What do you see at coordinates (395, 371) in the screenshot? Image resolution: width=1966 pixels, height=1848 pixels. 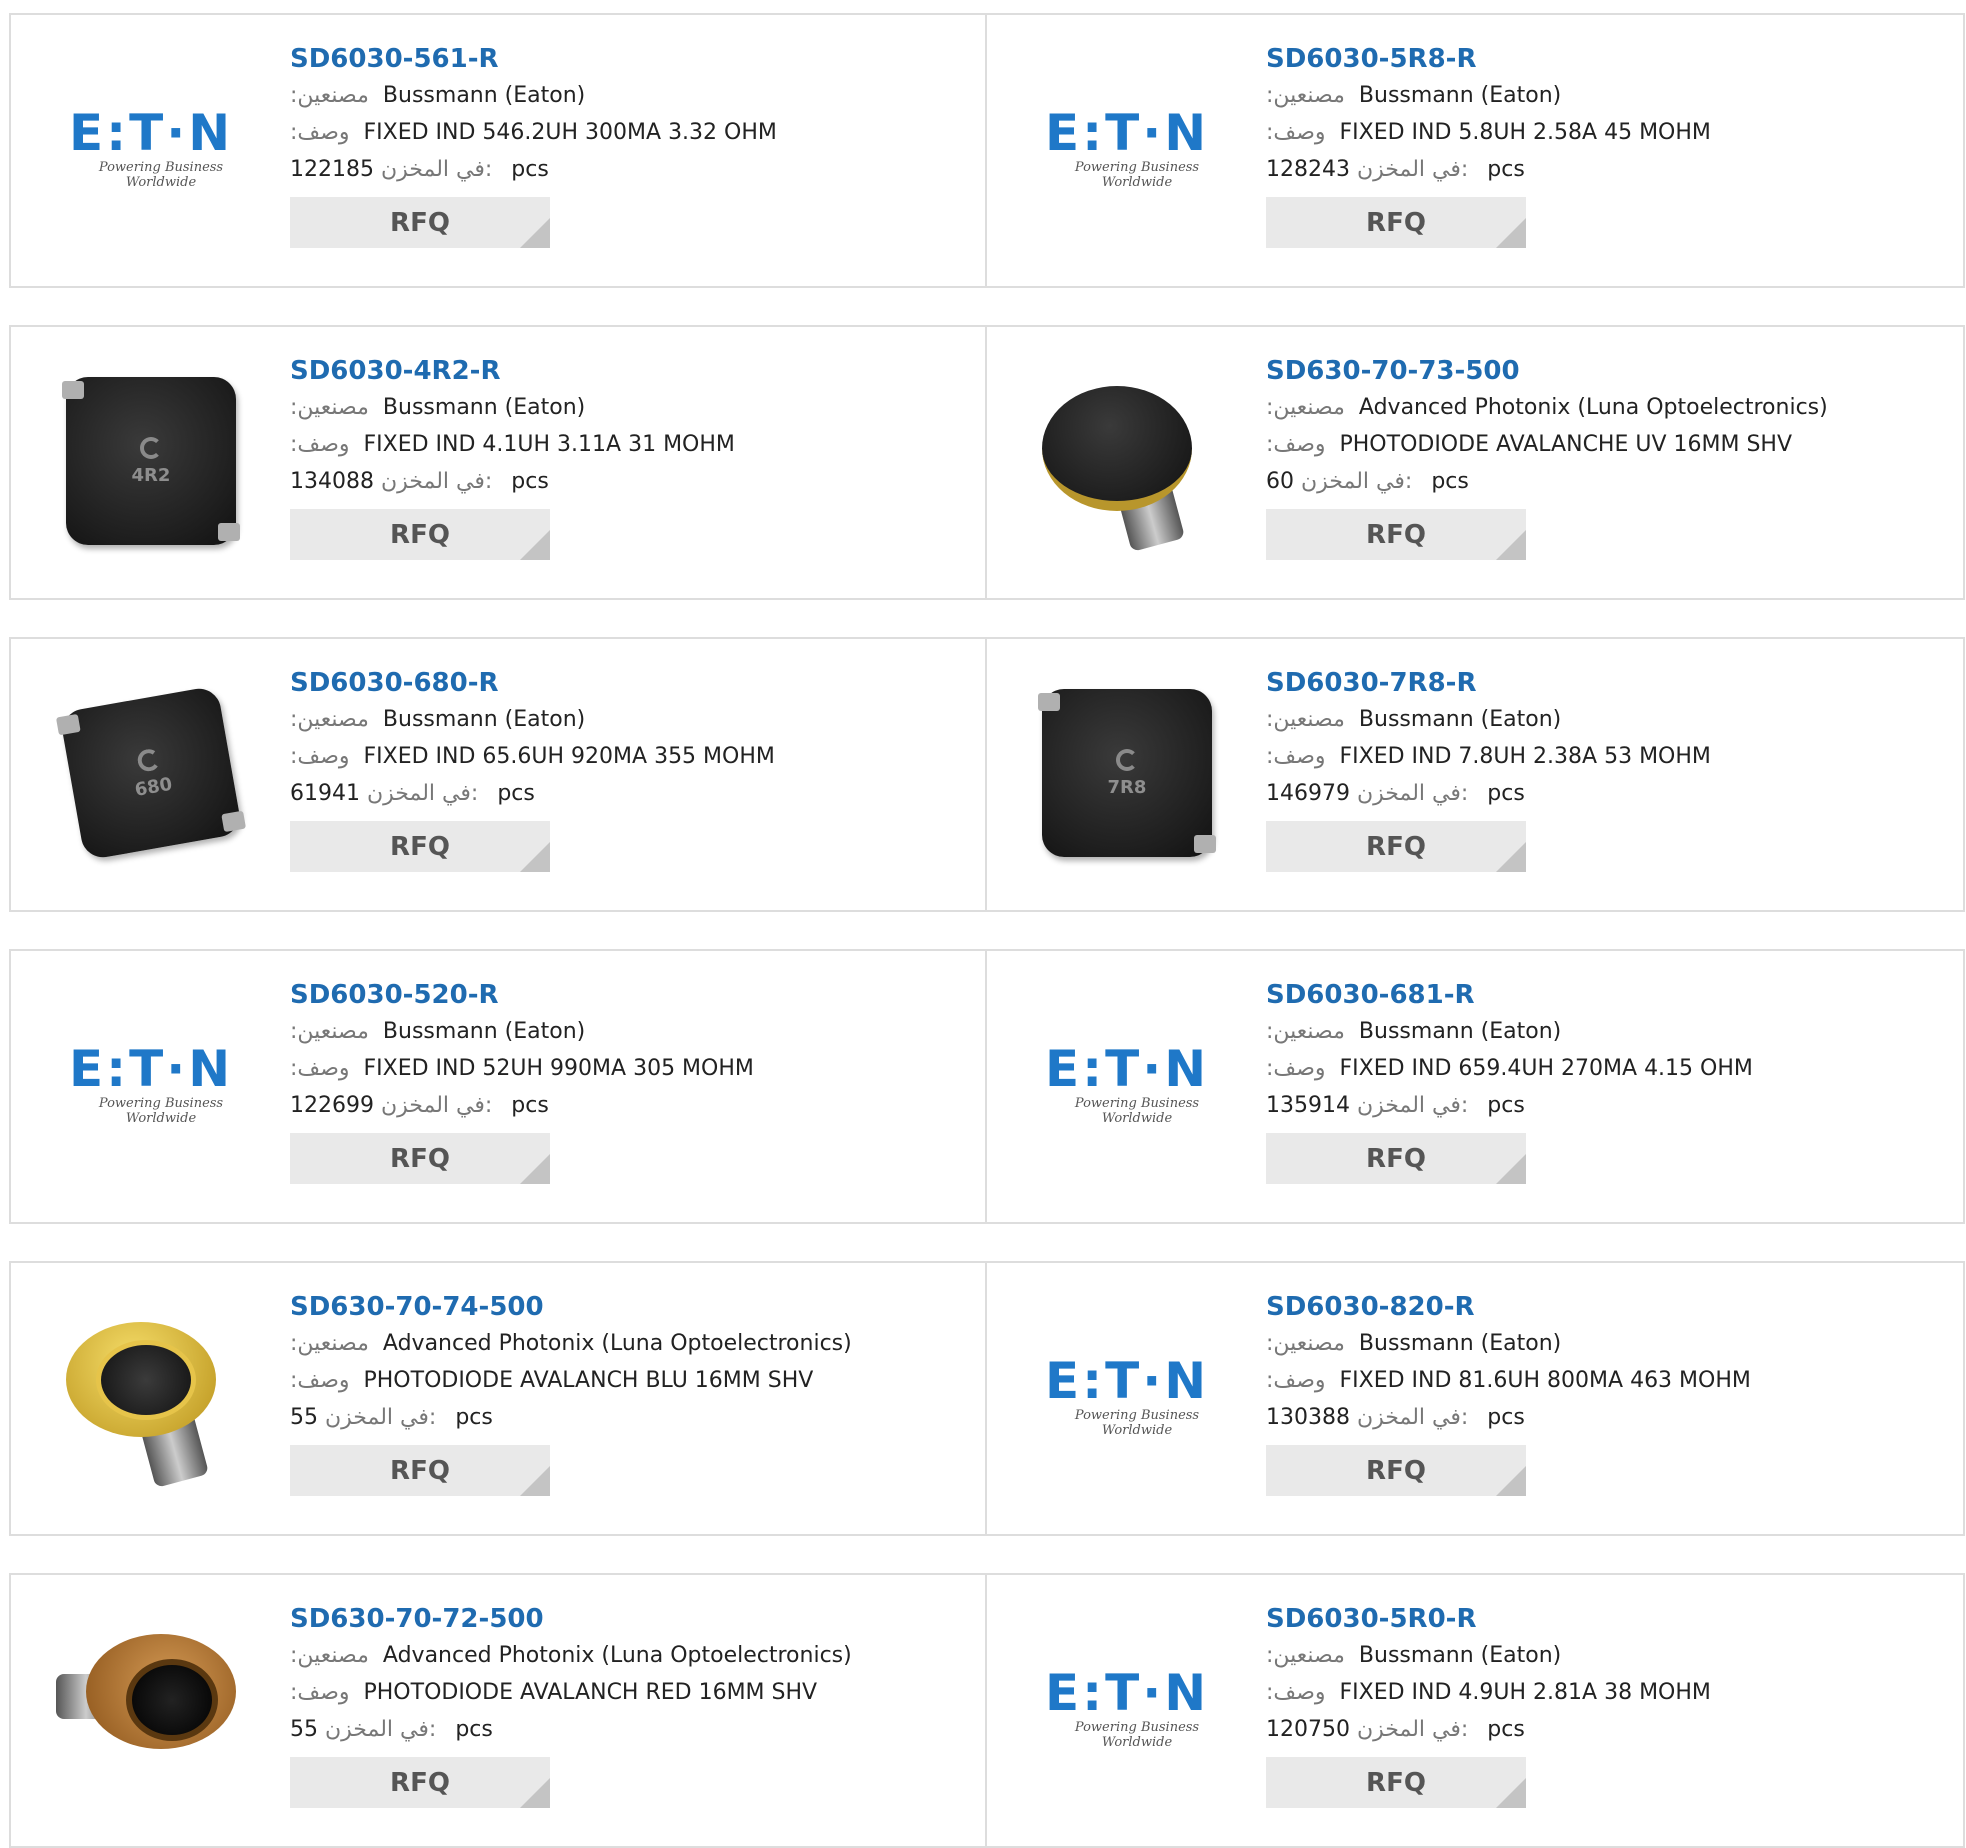 I see `part-number-link: SD6030-4R2-R` at bounding box center [395, 371].